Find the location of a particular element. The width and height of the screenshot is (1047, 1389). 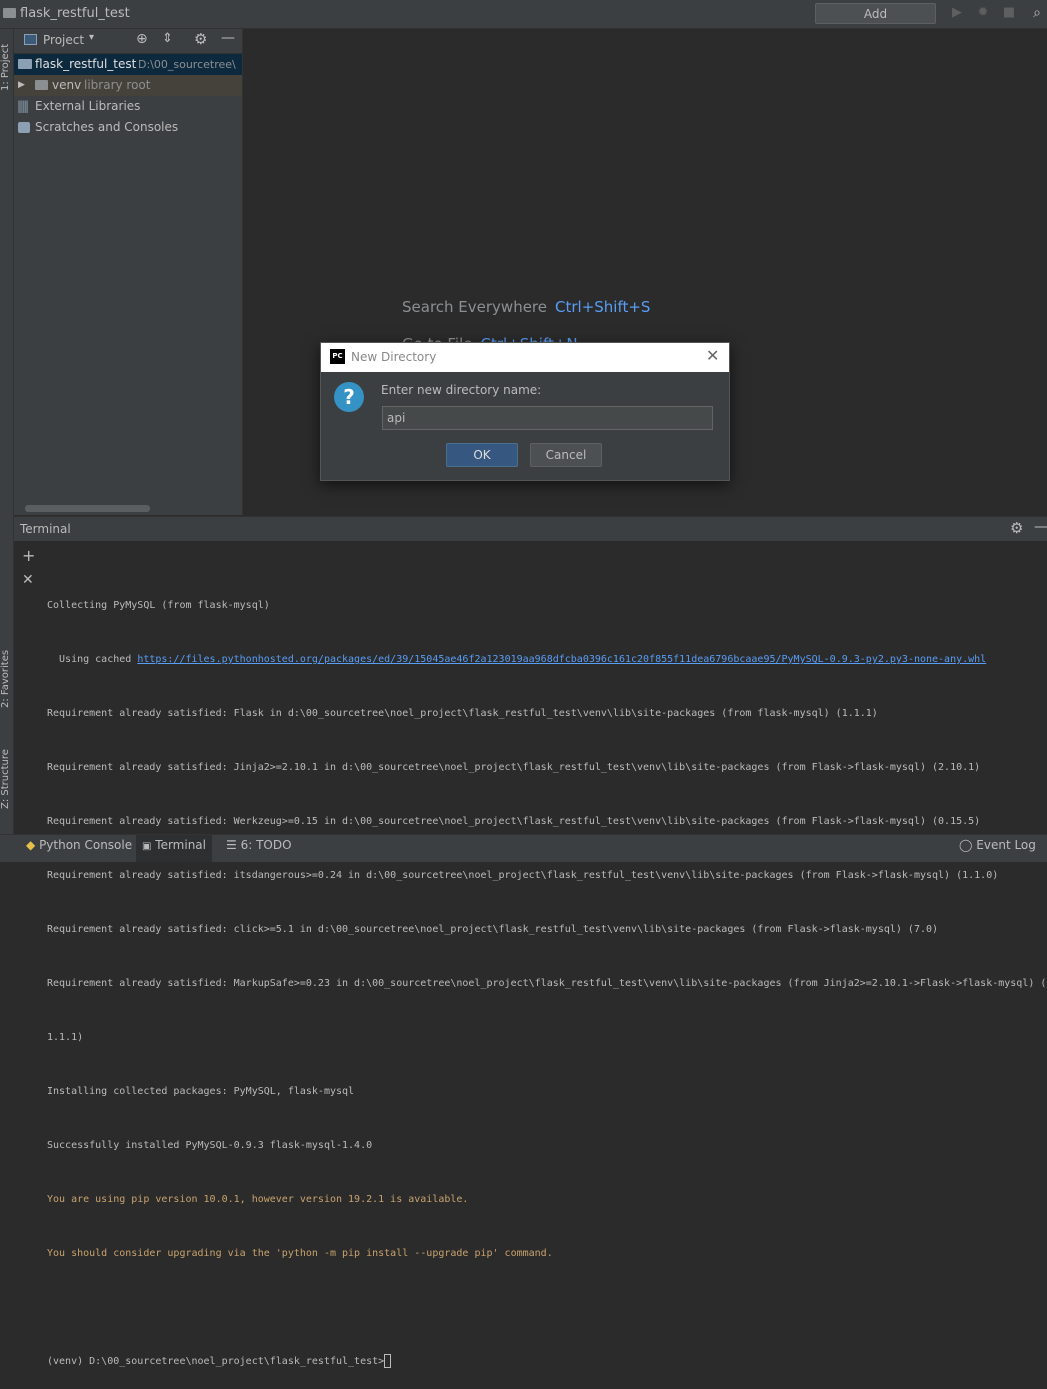

favorites-tool-tab: 2: Favorites is located at coordinates (6, 679).